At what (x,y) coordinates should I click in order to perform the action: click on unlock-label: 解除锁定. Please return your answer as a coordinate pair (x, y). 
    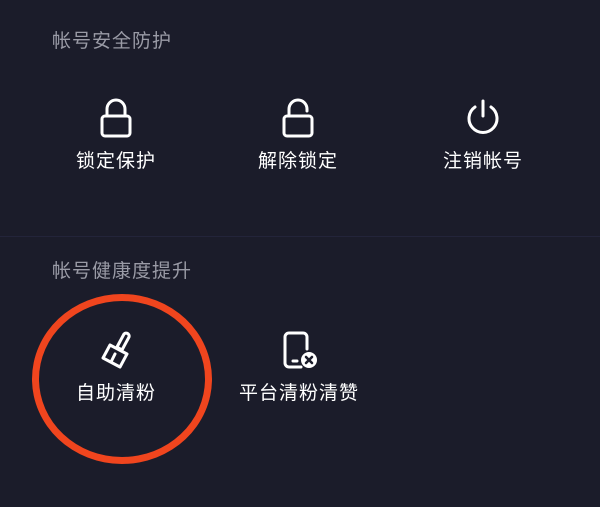
    Looking at the image, I should click on (297, 161).